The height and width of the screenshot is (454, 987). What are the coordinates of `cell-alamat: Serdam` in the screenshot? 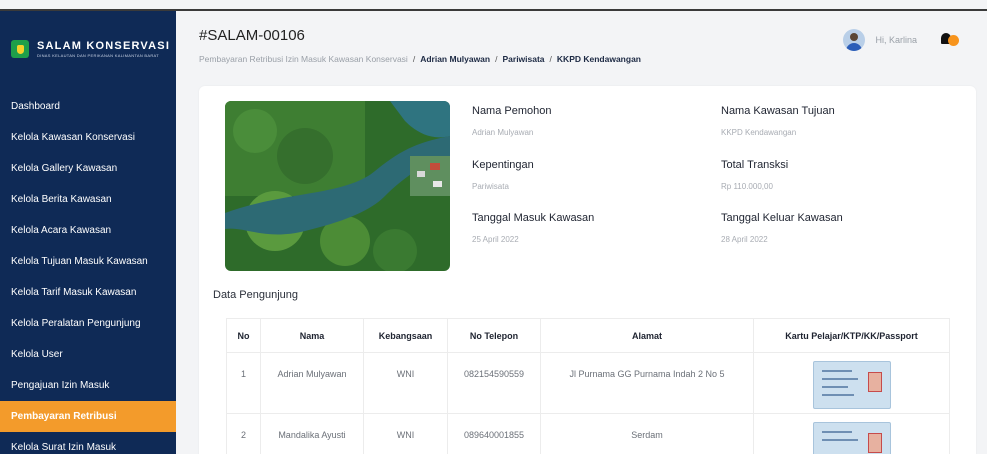 It's located at (647, 433).